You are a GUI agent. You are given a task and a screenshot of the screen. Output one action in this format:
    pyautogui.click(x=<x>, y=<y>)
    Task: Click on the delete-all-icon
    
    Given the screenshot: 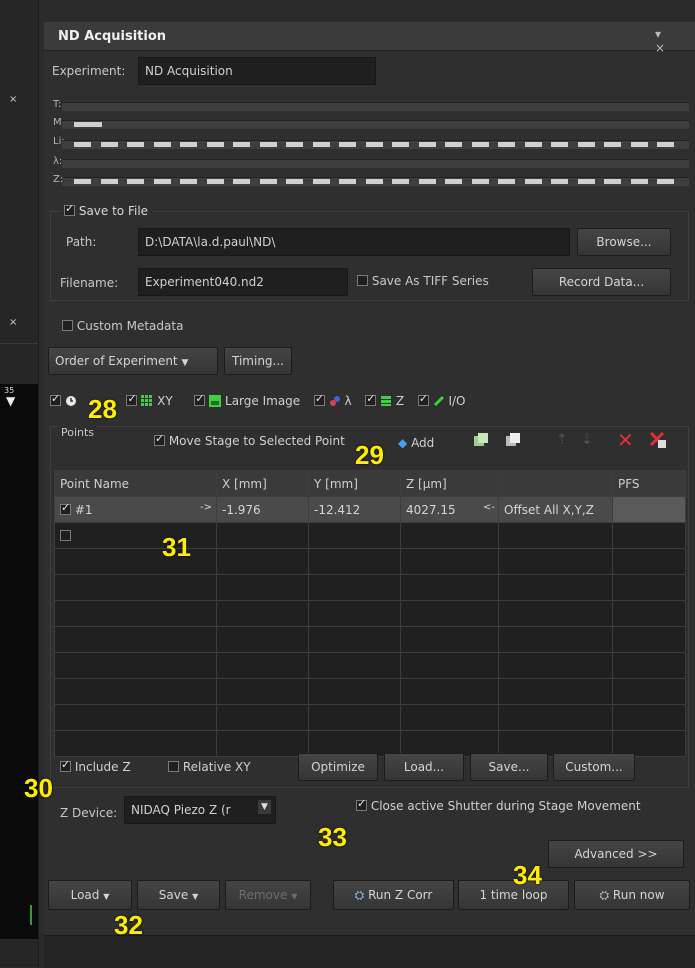 What is the action you would take?
    pyautogui.click(x=658, y=442)
    